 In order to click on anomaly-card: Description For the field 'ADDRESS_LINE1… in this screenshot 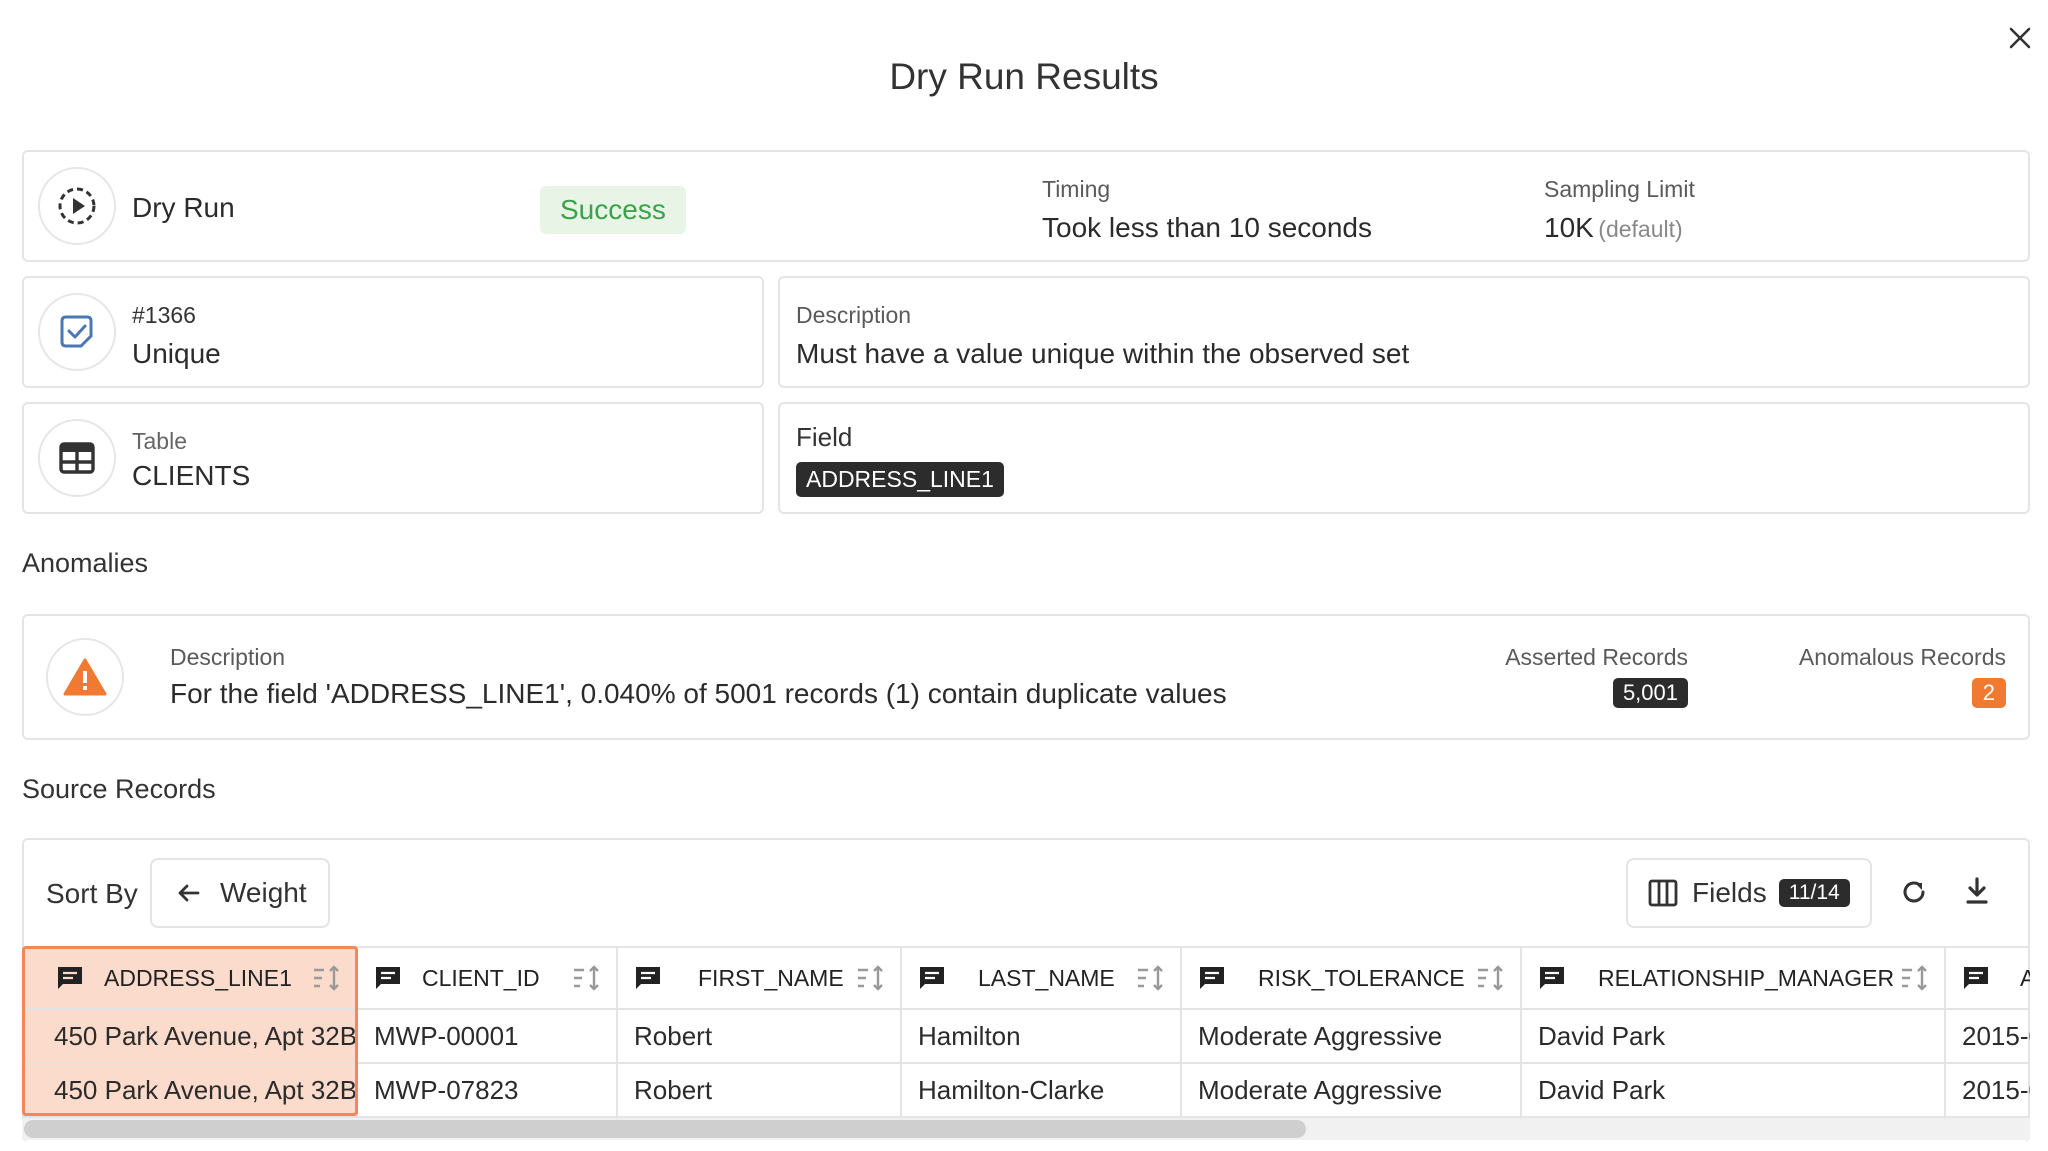, I will do `click(1026, 677)`.